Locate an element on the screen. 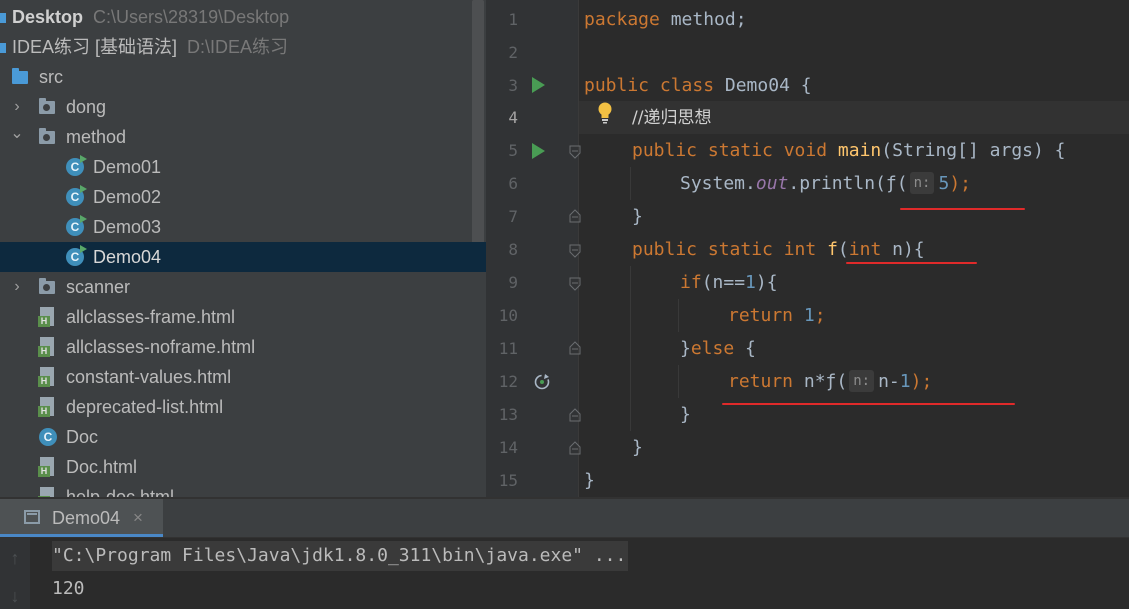 This screenshot has width=1129, height=609. tree-item-label: IDEA练习 [基础语法] is located at coordinates (95, 47).